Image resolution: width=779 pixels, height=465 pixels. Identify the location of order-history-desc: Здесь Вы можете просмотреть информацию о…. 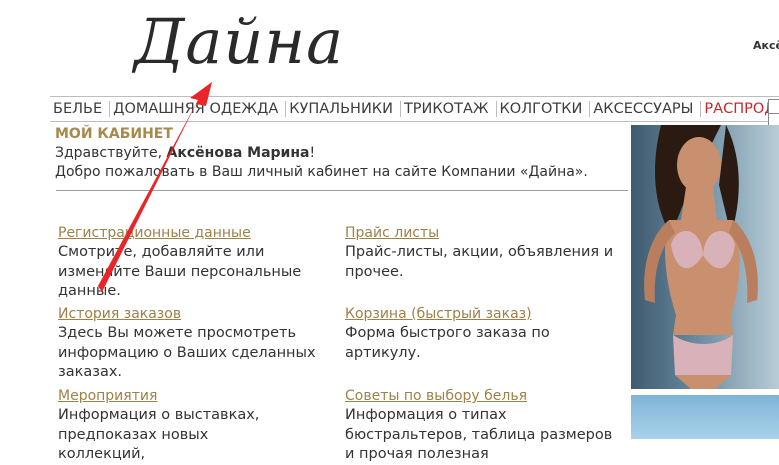
(187, 352).